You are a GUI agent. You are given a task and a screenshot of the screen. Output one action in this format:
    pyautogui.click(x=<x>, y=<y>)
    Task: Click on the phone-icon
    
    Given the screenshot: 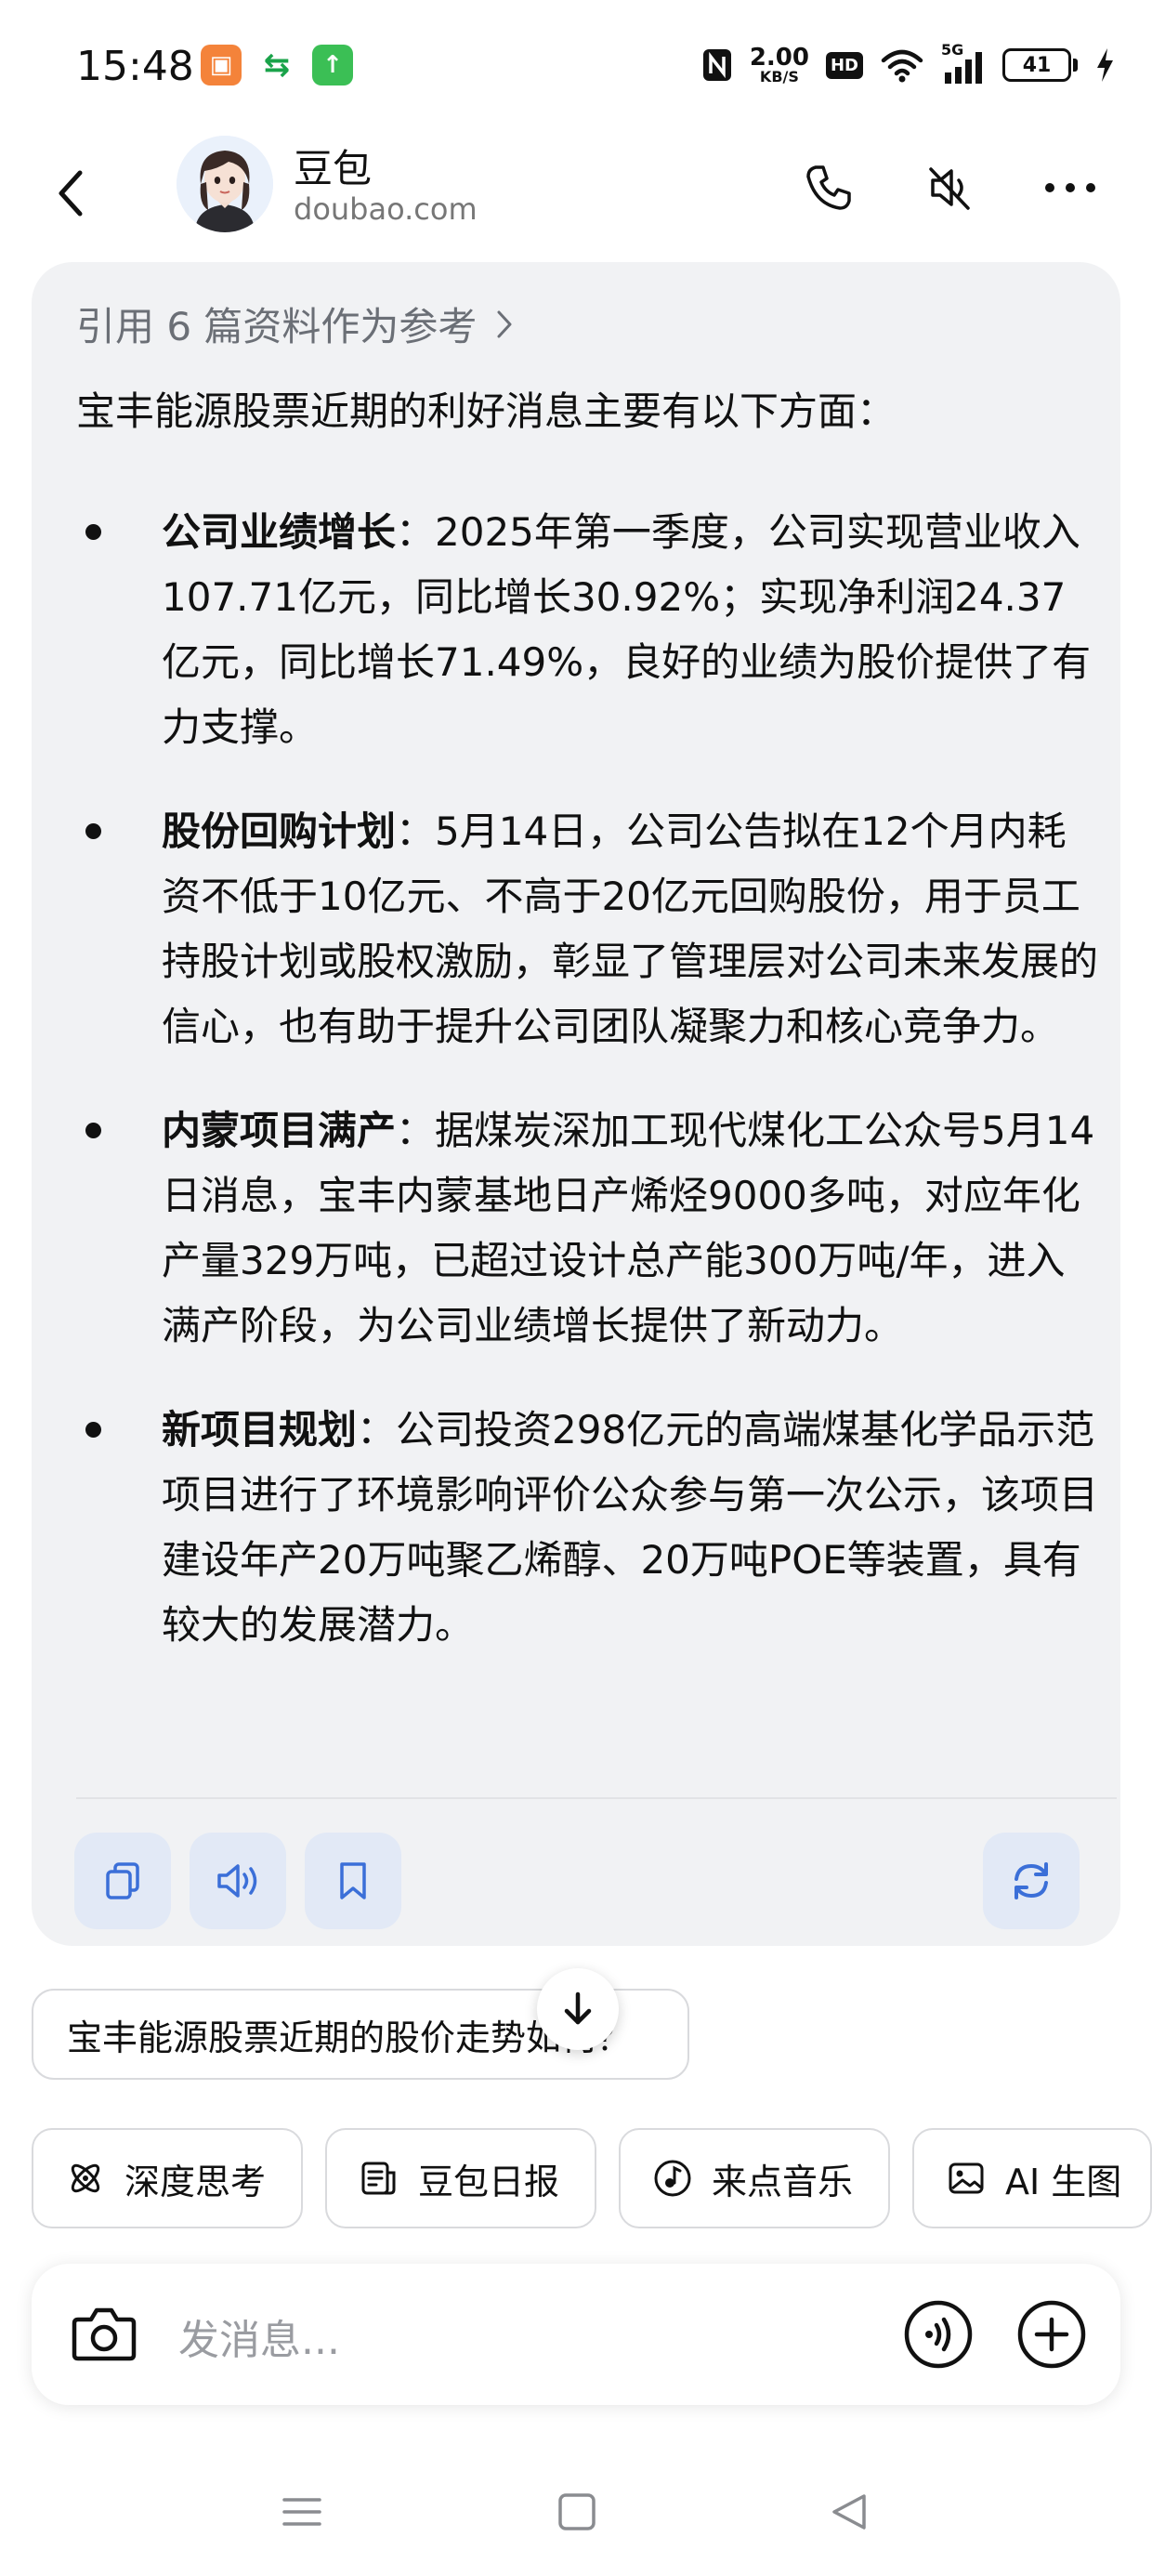 What is the action you would take?
    pyautogui.click(x=828, y=187)
    